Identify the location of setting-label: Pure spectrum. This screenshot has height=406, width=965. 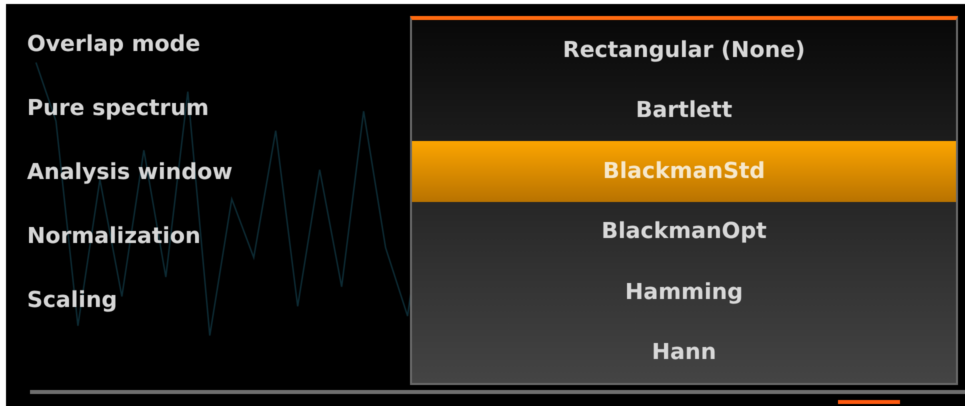
(118, 109).